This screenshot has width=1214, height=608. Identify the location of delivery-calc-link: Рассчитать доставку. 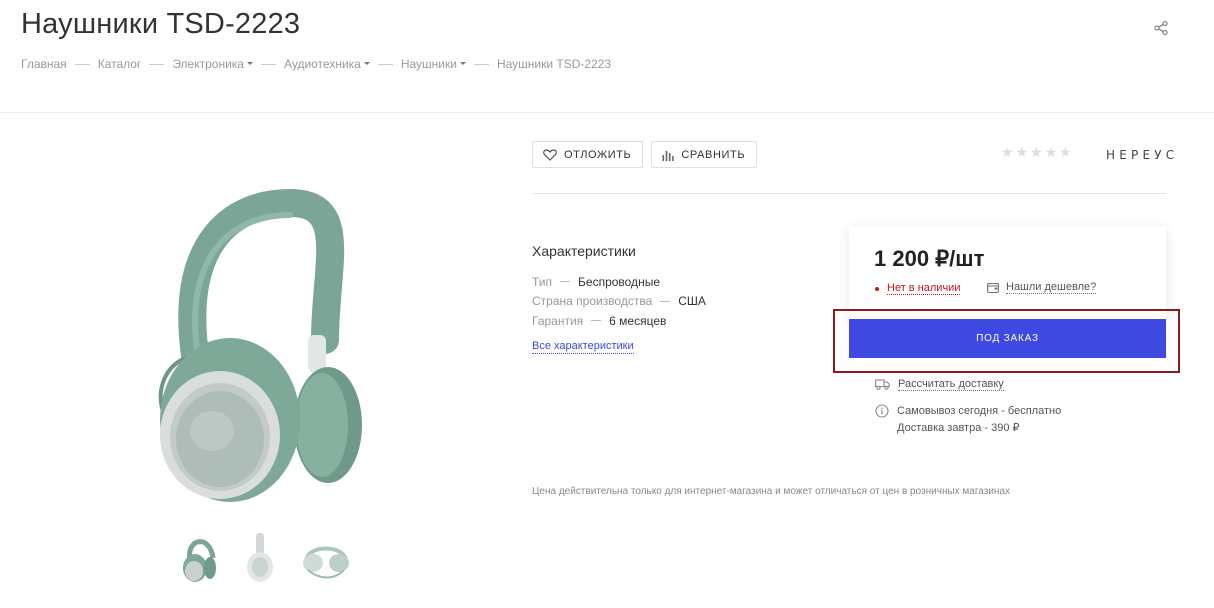
(939, 384).